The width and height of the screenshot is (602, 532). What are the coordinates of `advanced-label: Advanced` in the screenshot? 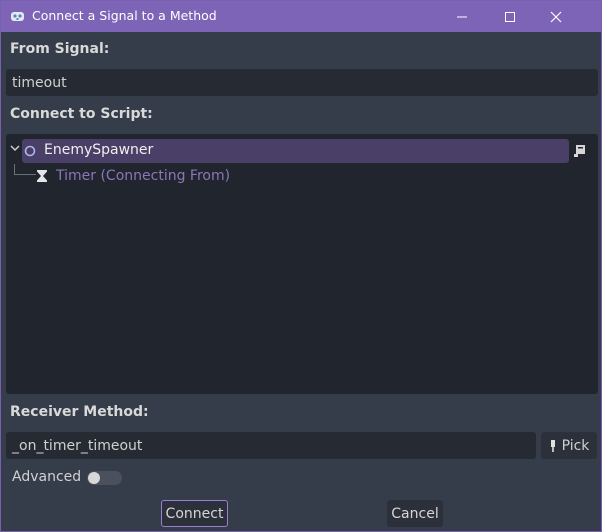 It's located at (47, 477).